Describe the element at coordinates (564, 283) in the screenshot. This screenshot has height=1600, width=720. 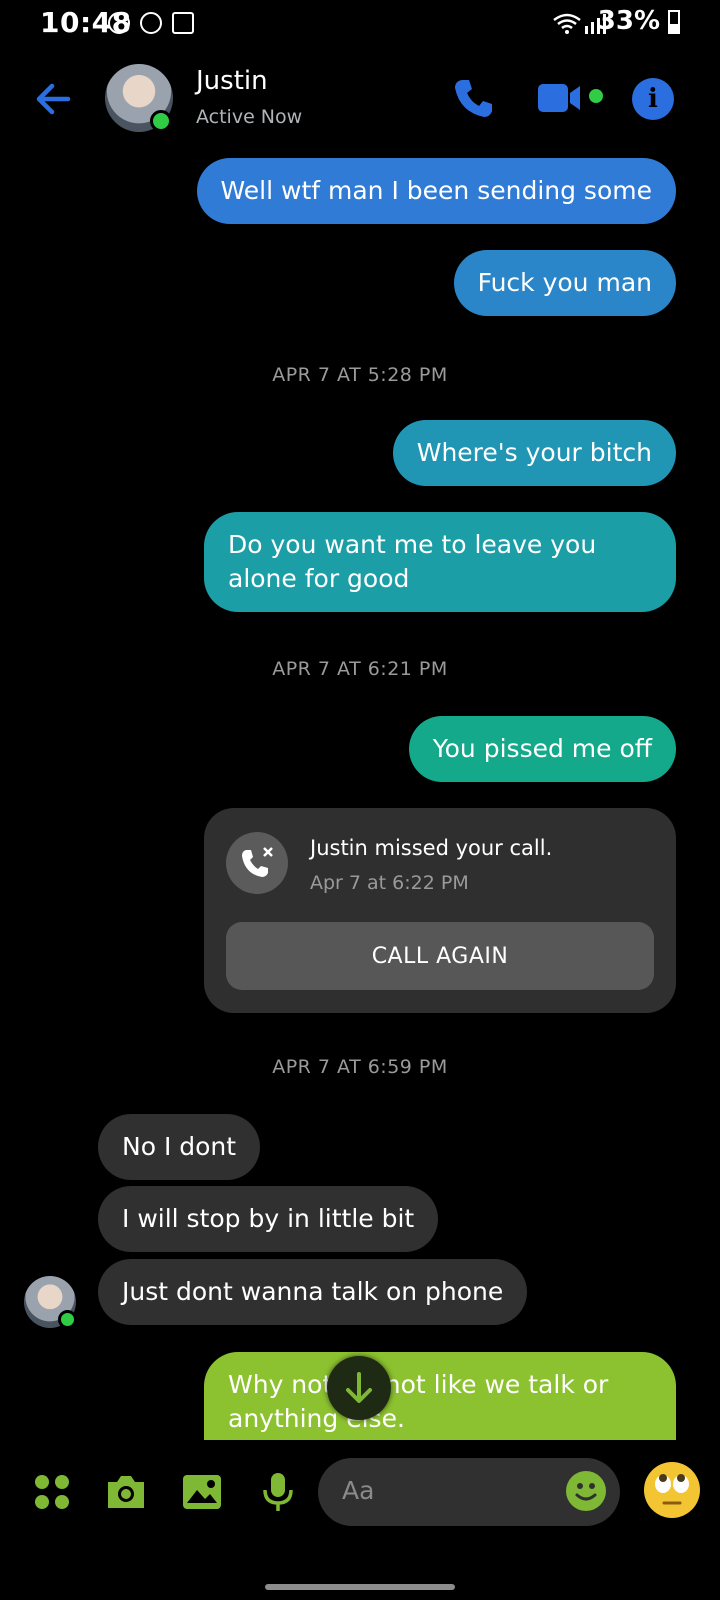
I see `message-outgoing: Fuck you man` at that location.